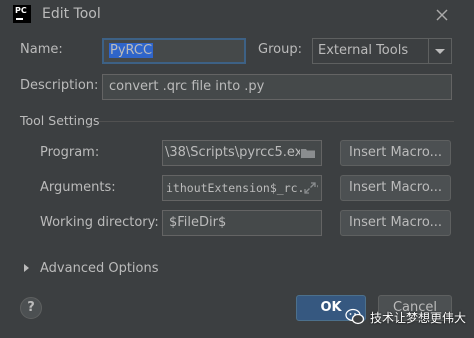  I want to click on advanced-options-toggle: Advanced Options, so click(99, 268).